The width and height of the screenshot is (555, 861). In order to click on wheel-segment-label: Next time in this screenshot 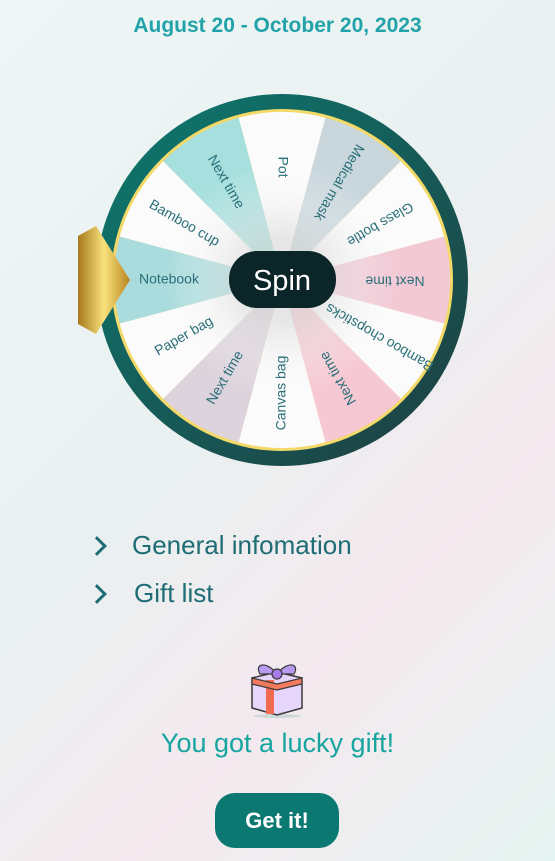, I will do `click(394, 281)`.